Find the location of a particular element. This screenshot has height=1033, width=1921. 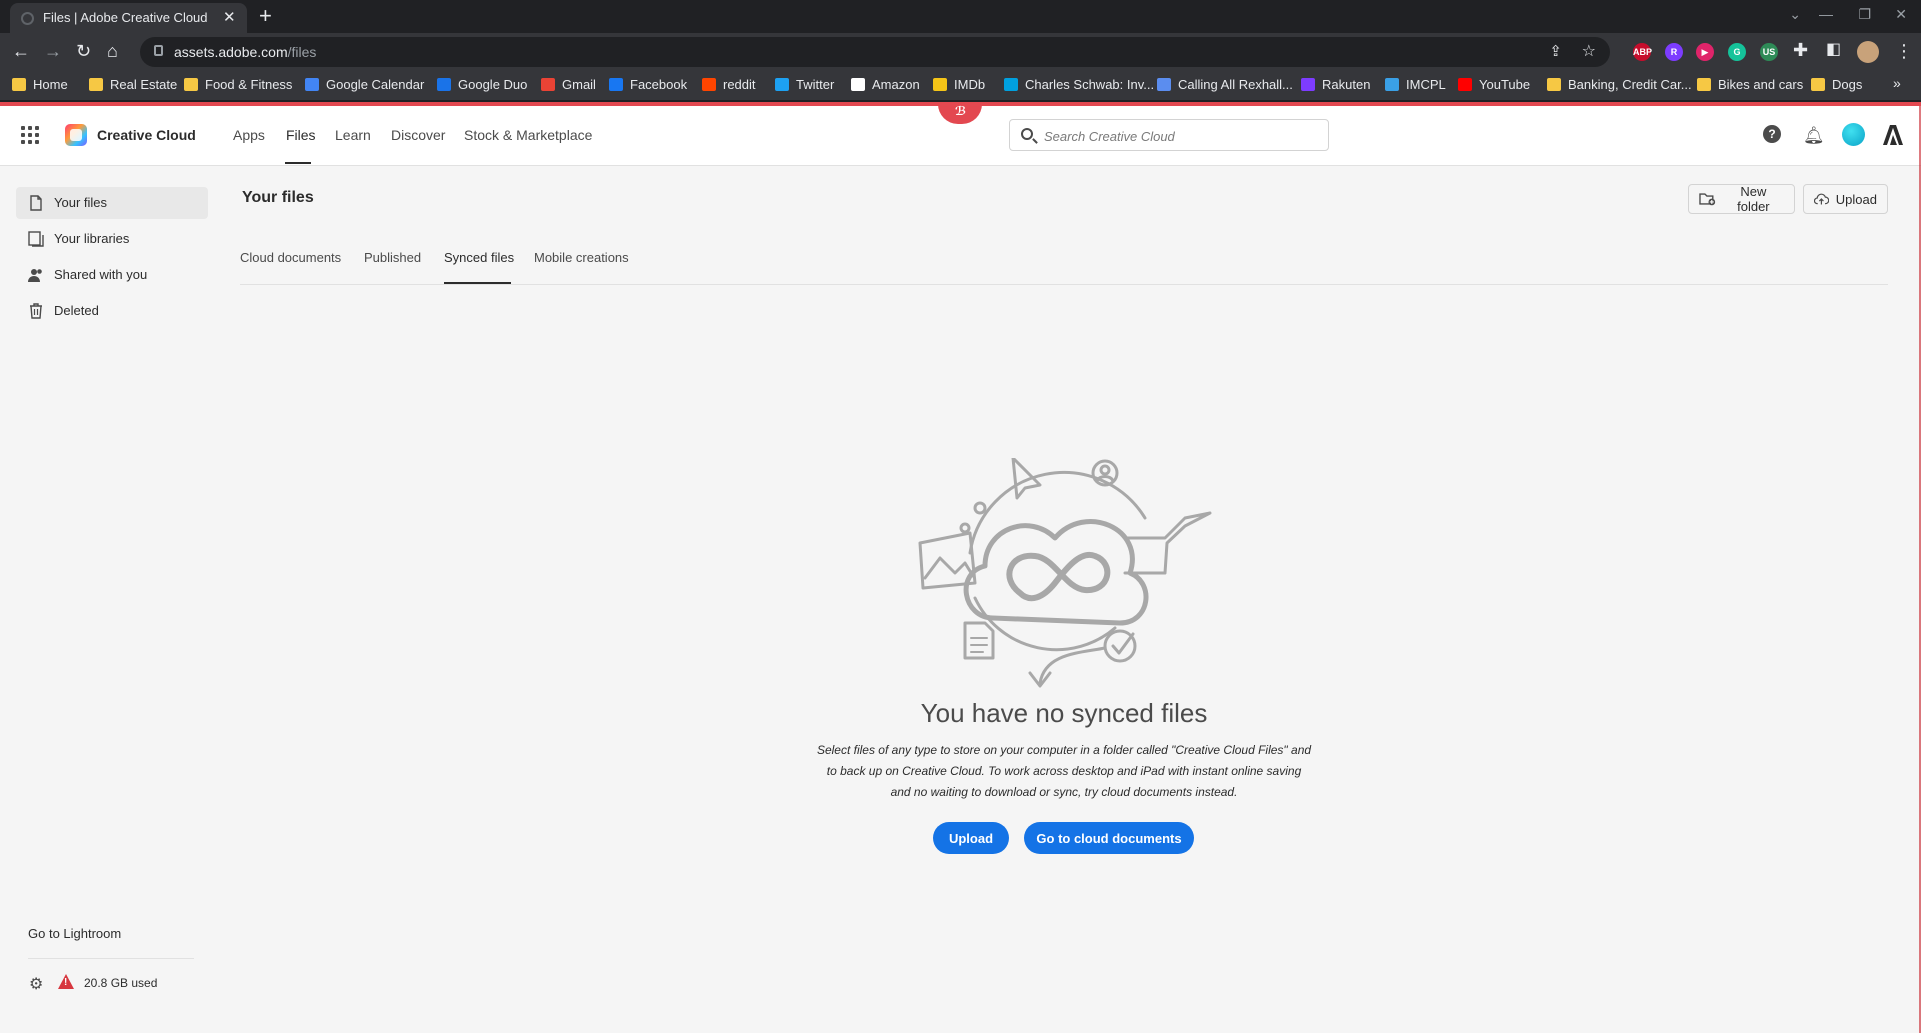

bookmark-item: YouTube is located at coordinates (1494, 84).